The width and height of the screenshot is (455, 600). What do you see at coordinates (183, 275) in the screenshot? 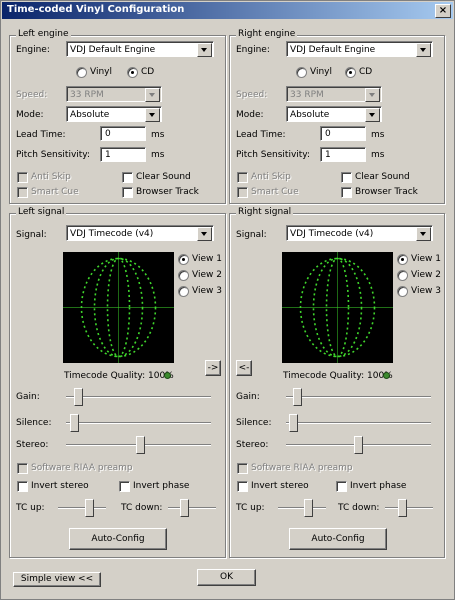
I see `left-view2-radio` at bounding box center [183, 275].